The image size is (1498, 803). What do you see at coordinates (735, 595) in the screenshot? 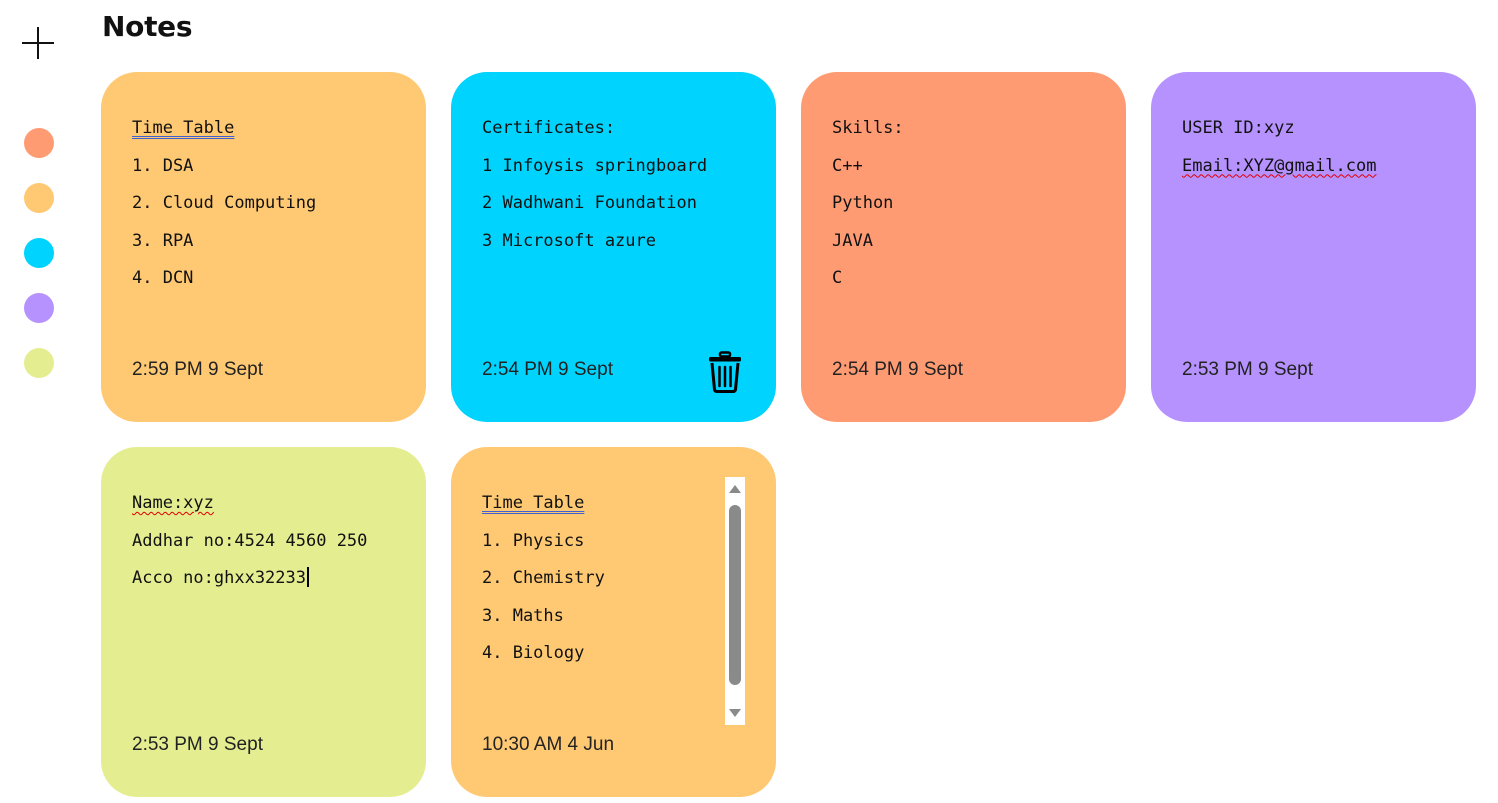
I see `scrollbar-thumb` at bounding box center [735, 595].